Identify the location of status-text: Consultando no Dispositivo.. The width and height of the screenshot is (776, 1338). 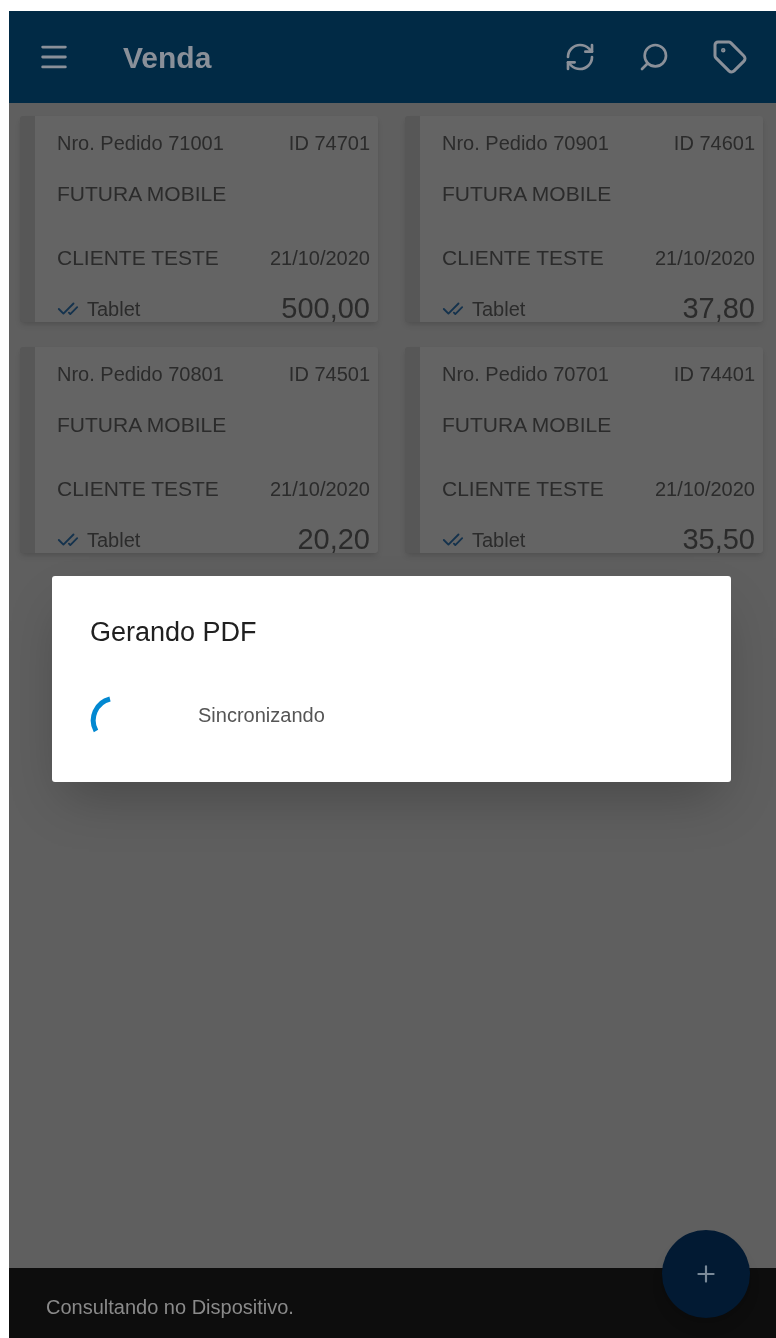
(170, 1307).